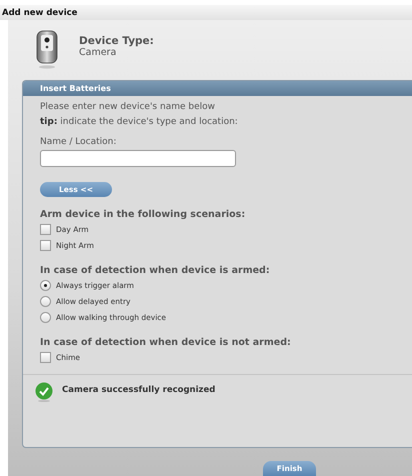 The width and height of the screenshot is (412, 476). Describe the element at coordinates (127, 107) in the screenshot. I see `instruction-text: Please enter new device's name below` at that location.